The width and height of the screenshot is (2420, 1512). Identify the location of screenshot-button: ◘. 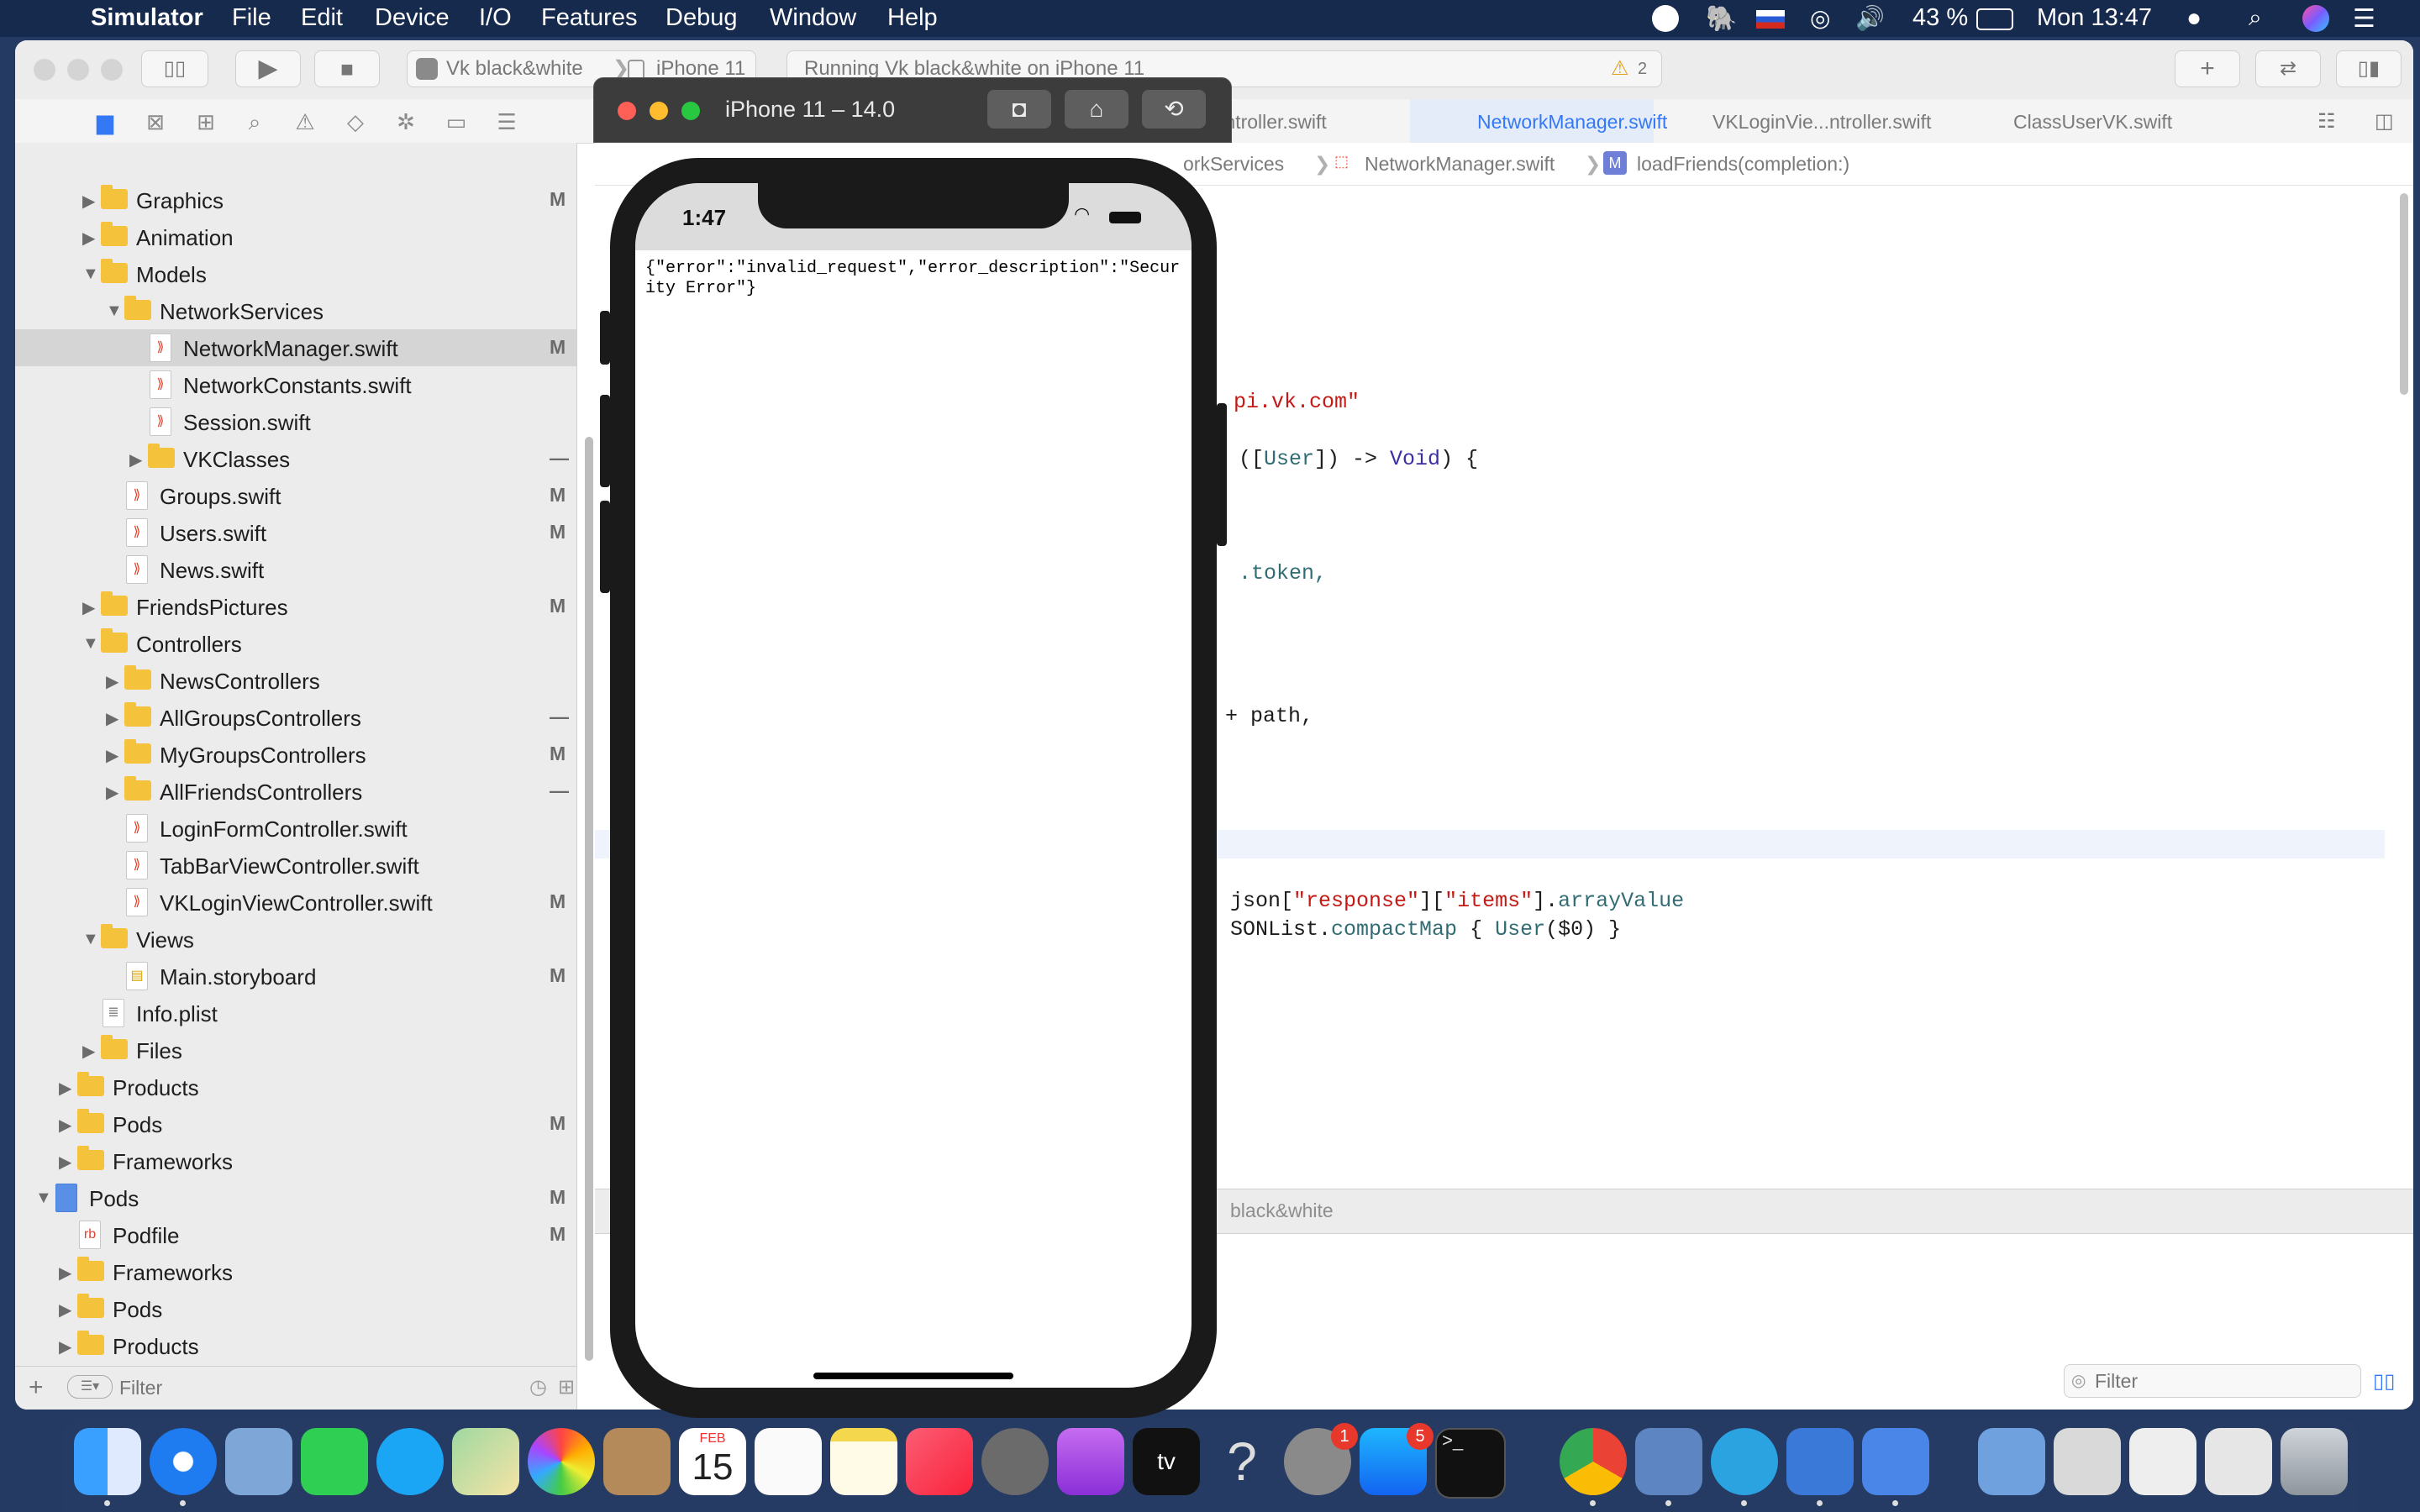
(1019, 109).